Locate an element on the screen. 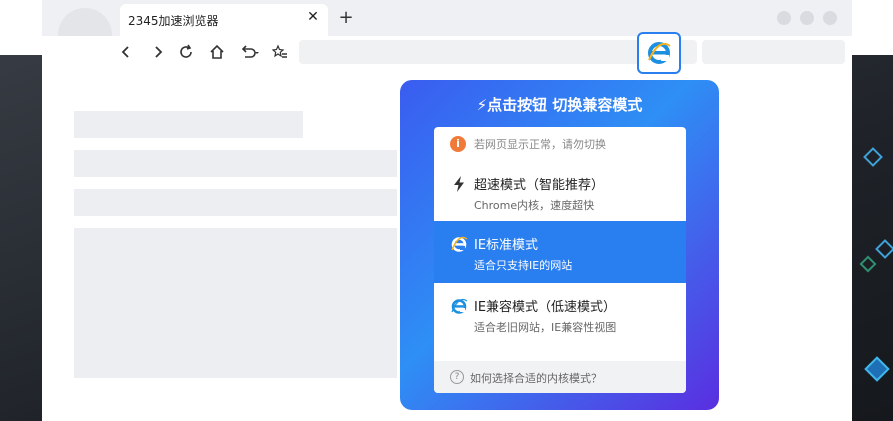 The height and width of the screenshot is (421, 893). undo-icon is located at coordinates (250, 52).